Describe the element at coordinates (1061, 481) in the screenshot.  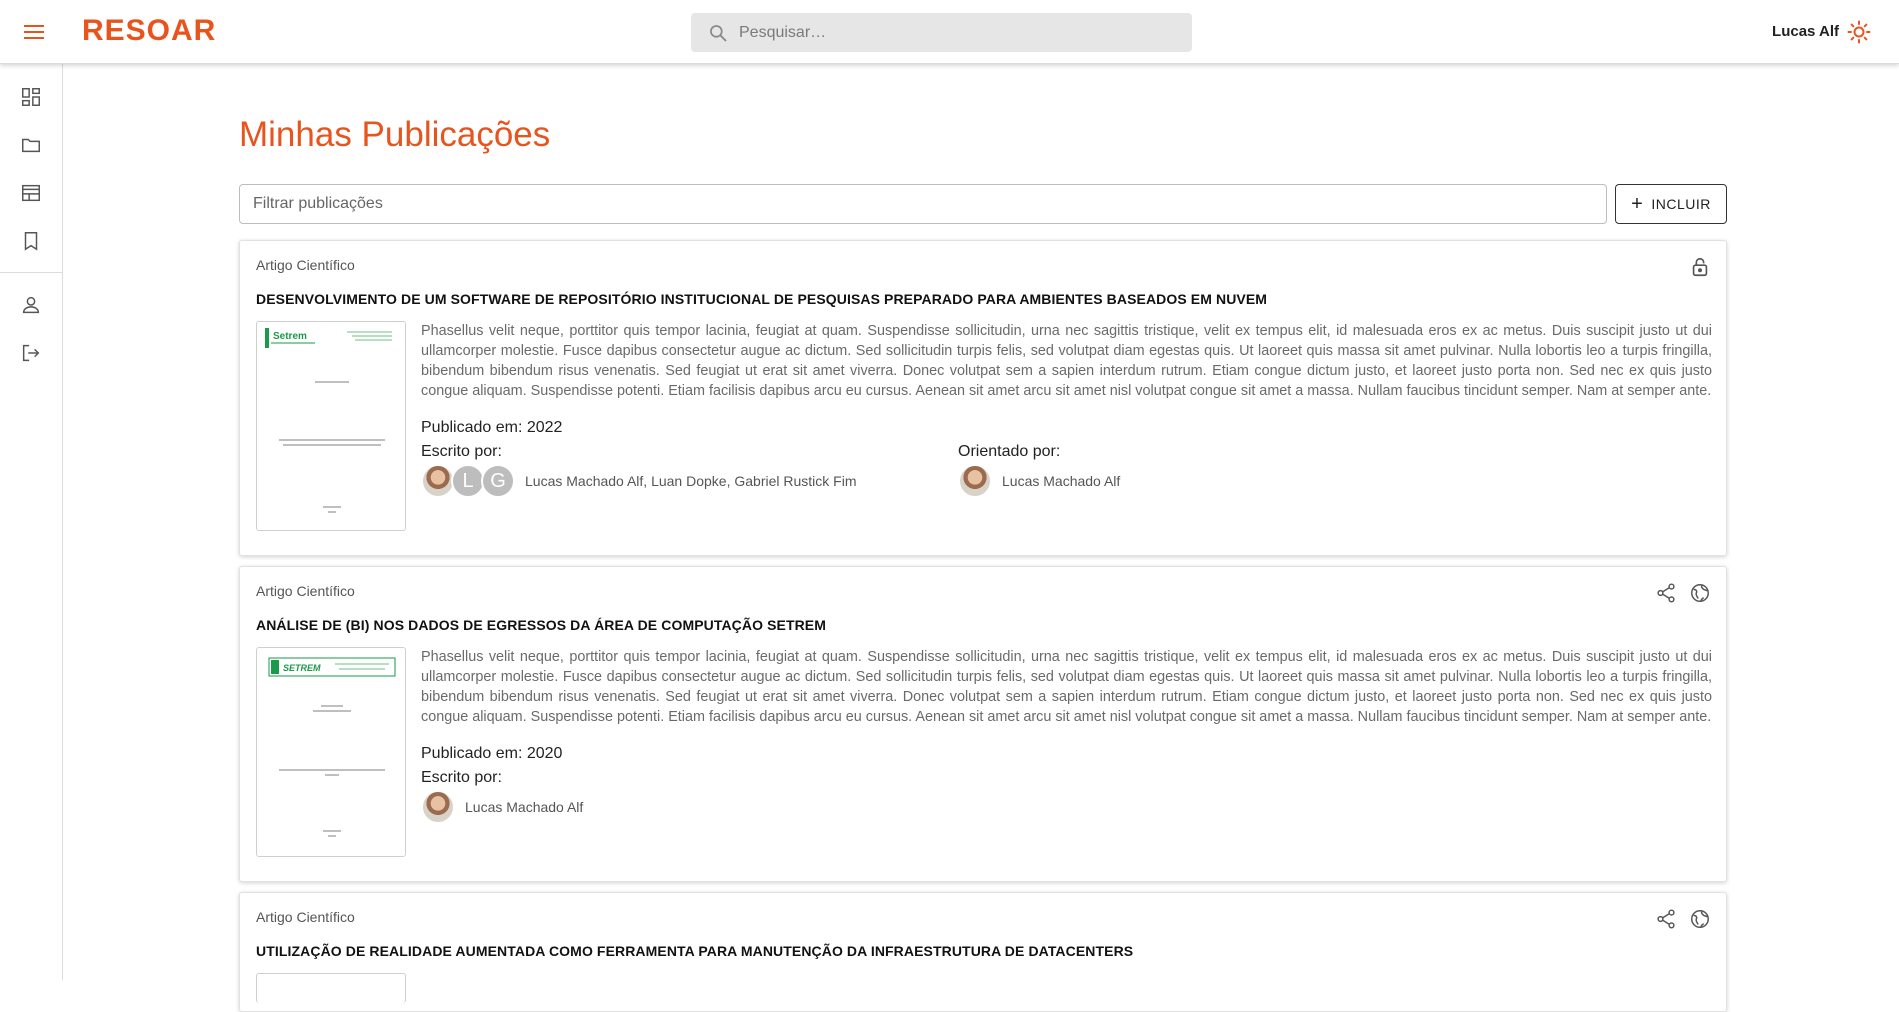
I see `advisor-name: Lucas Machado Alf` at that location.